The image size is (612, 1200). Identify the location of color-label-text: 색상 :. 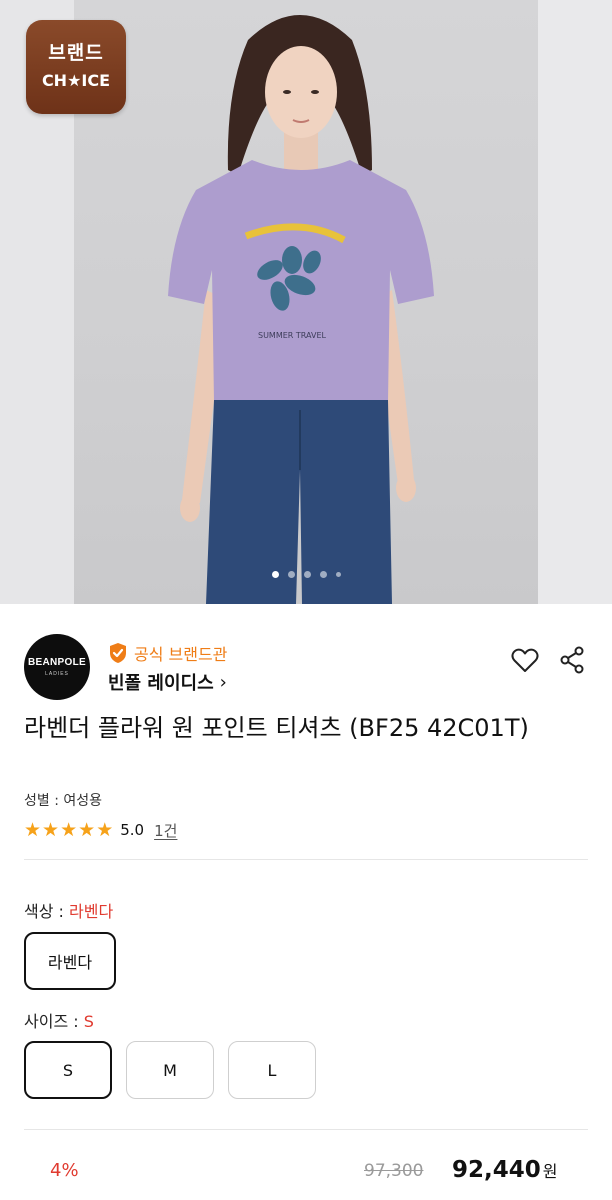
(47, 911).